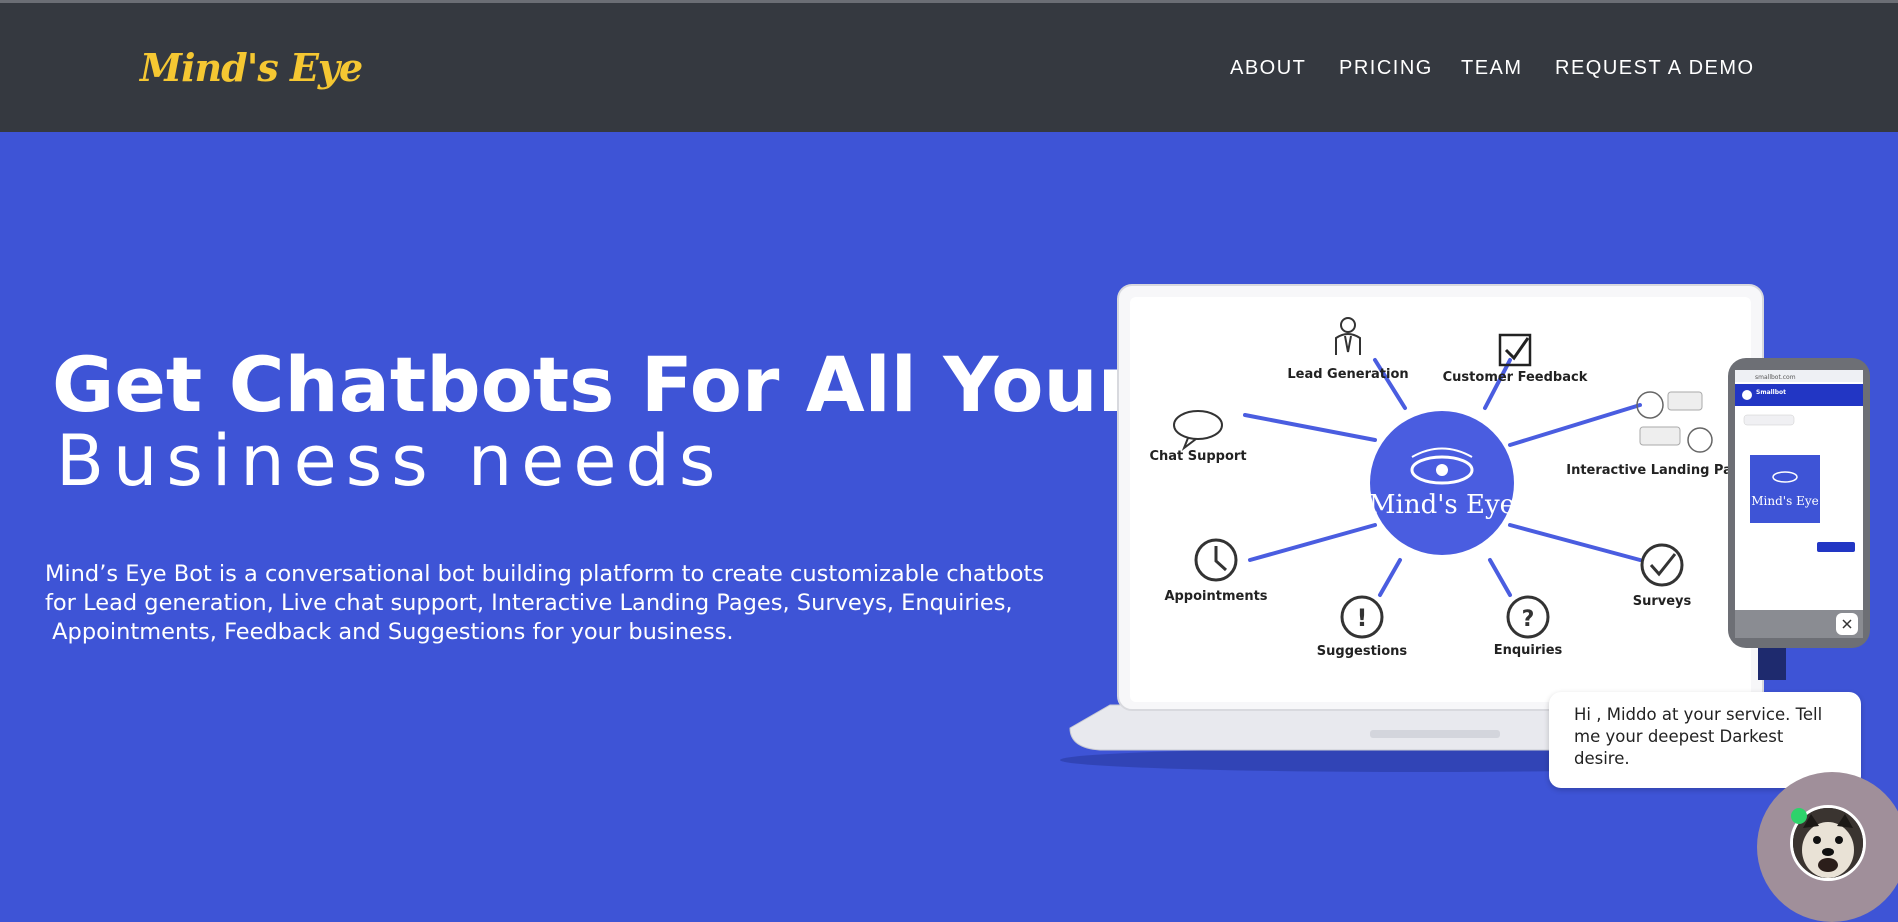 The width and height of the screenshot is (1898, 922). Describe the element at coordinates (1347, 374) in the screenshot. I see `feature-label: Lead Generation` at that location.